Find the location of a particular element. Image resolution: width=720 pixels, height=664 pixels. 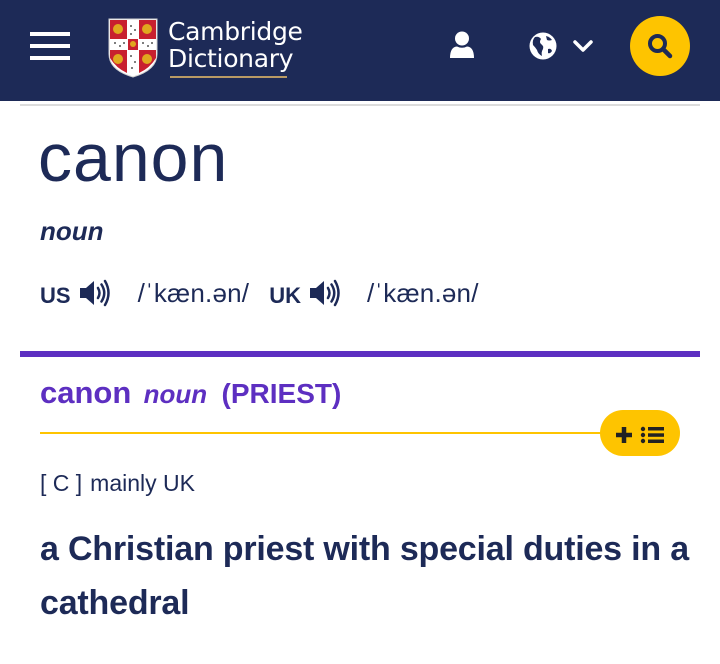

search-icon is located at coordinates (660, 46).